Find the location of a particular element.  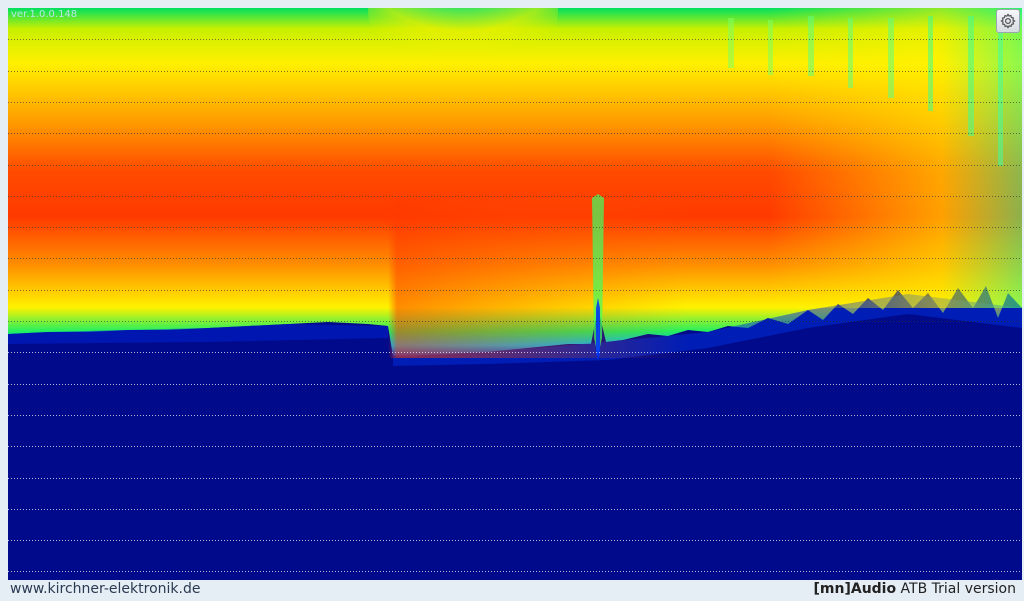

brand-mn: mn is located at coordinates (832, 589).